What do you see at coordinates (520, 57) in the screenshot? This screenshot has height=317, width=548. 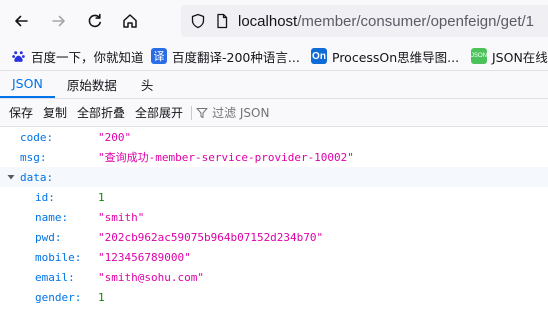 I see `bookmark-label: JSON在线解` at bounding box center [520, 57].